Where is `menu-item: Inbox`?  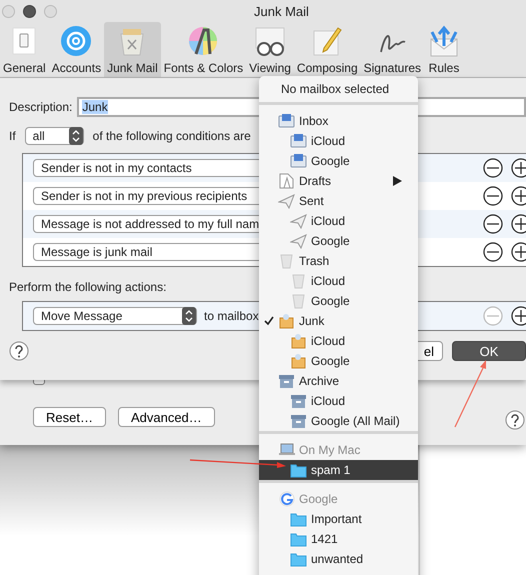
menu-item: Inbox is located at coordinates (338, 121).